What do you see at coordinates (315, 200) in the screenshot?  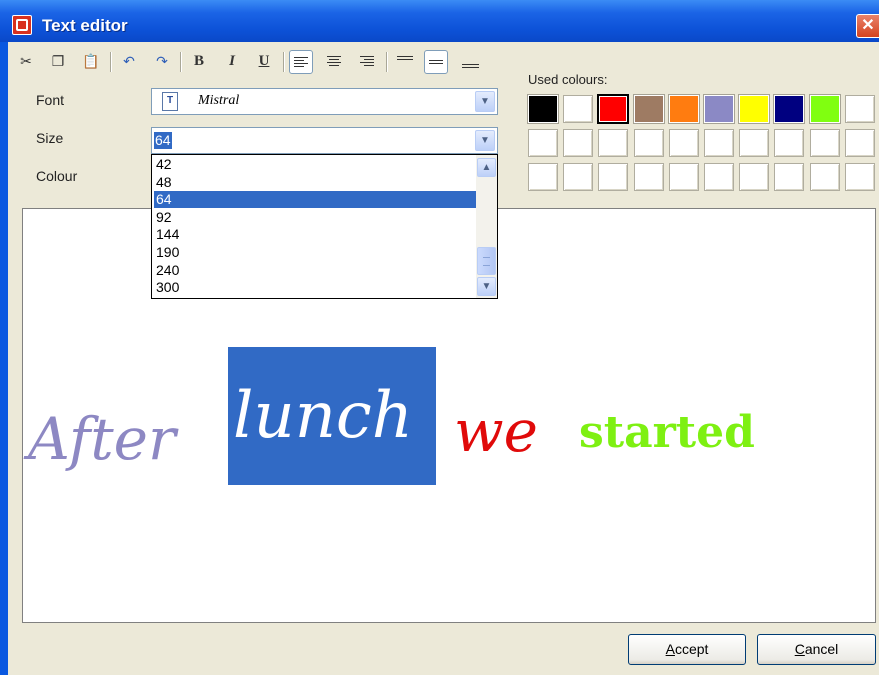 I see `size-option: 64` at bounding box center [315, 200].